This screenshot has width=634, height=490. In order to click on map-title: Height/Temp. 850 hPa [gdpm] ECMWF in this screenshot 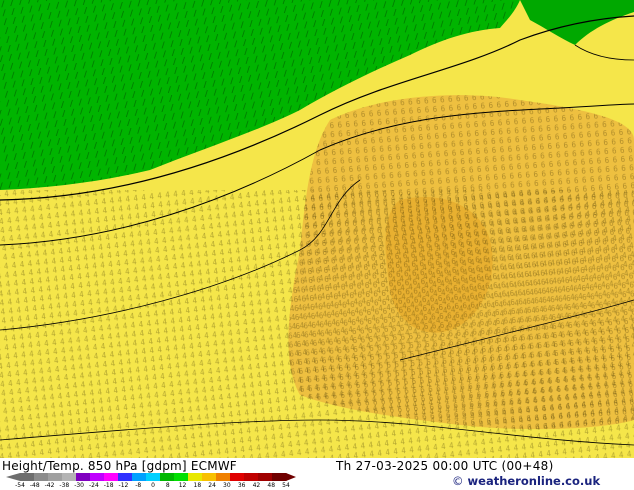, I will do `click(119, 466)`.